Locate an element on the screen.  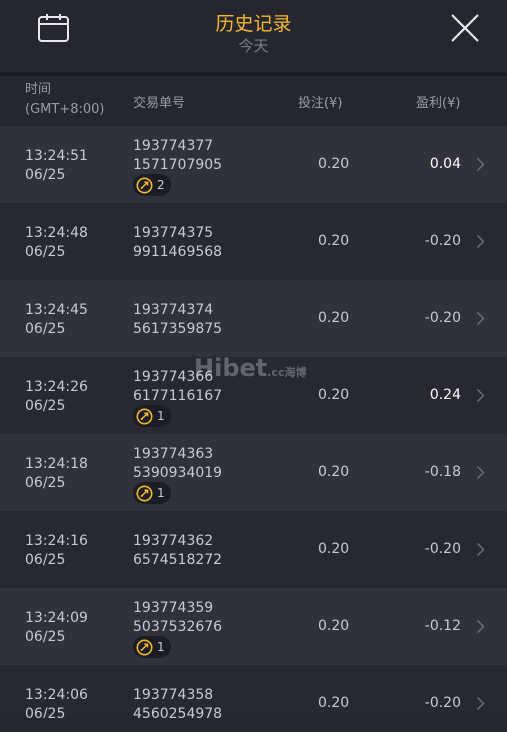
free-spin-count: 2 is located at coordinates (161, 185).